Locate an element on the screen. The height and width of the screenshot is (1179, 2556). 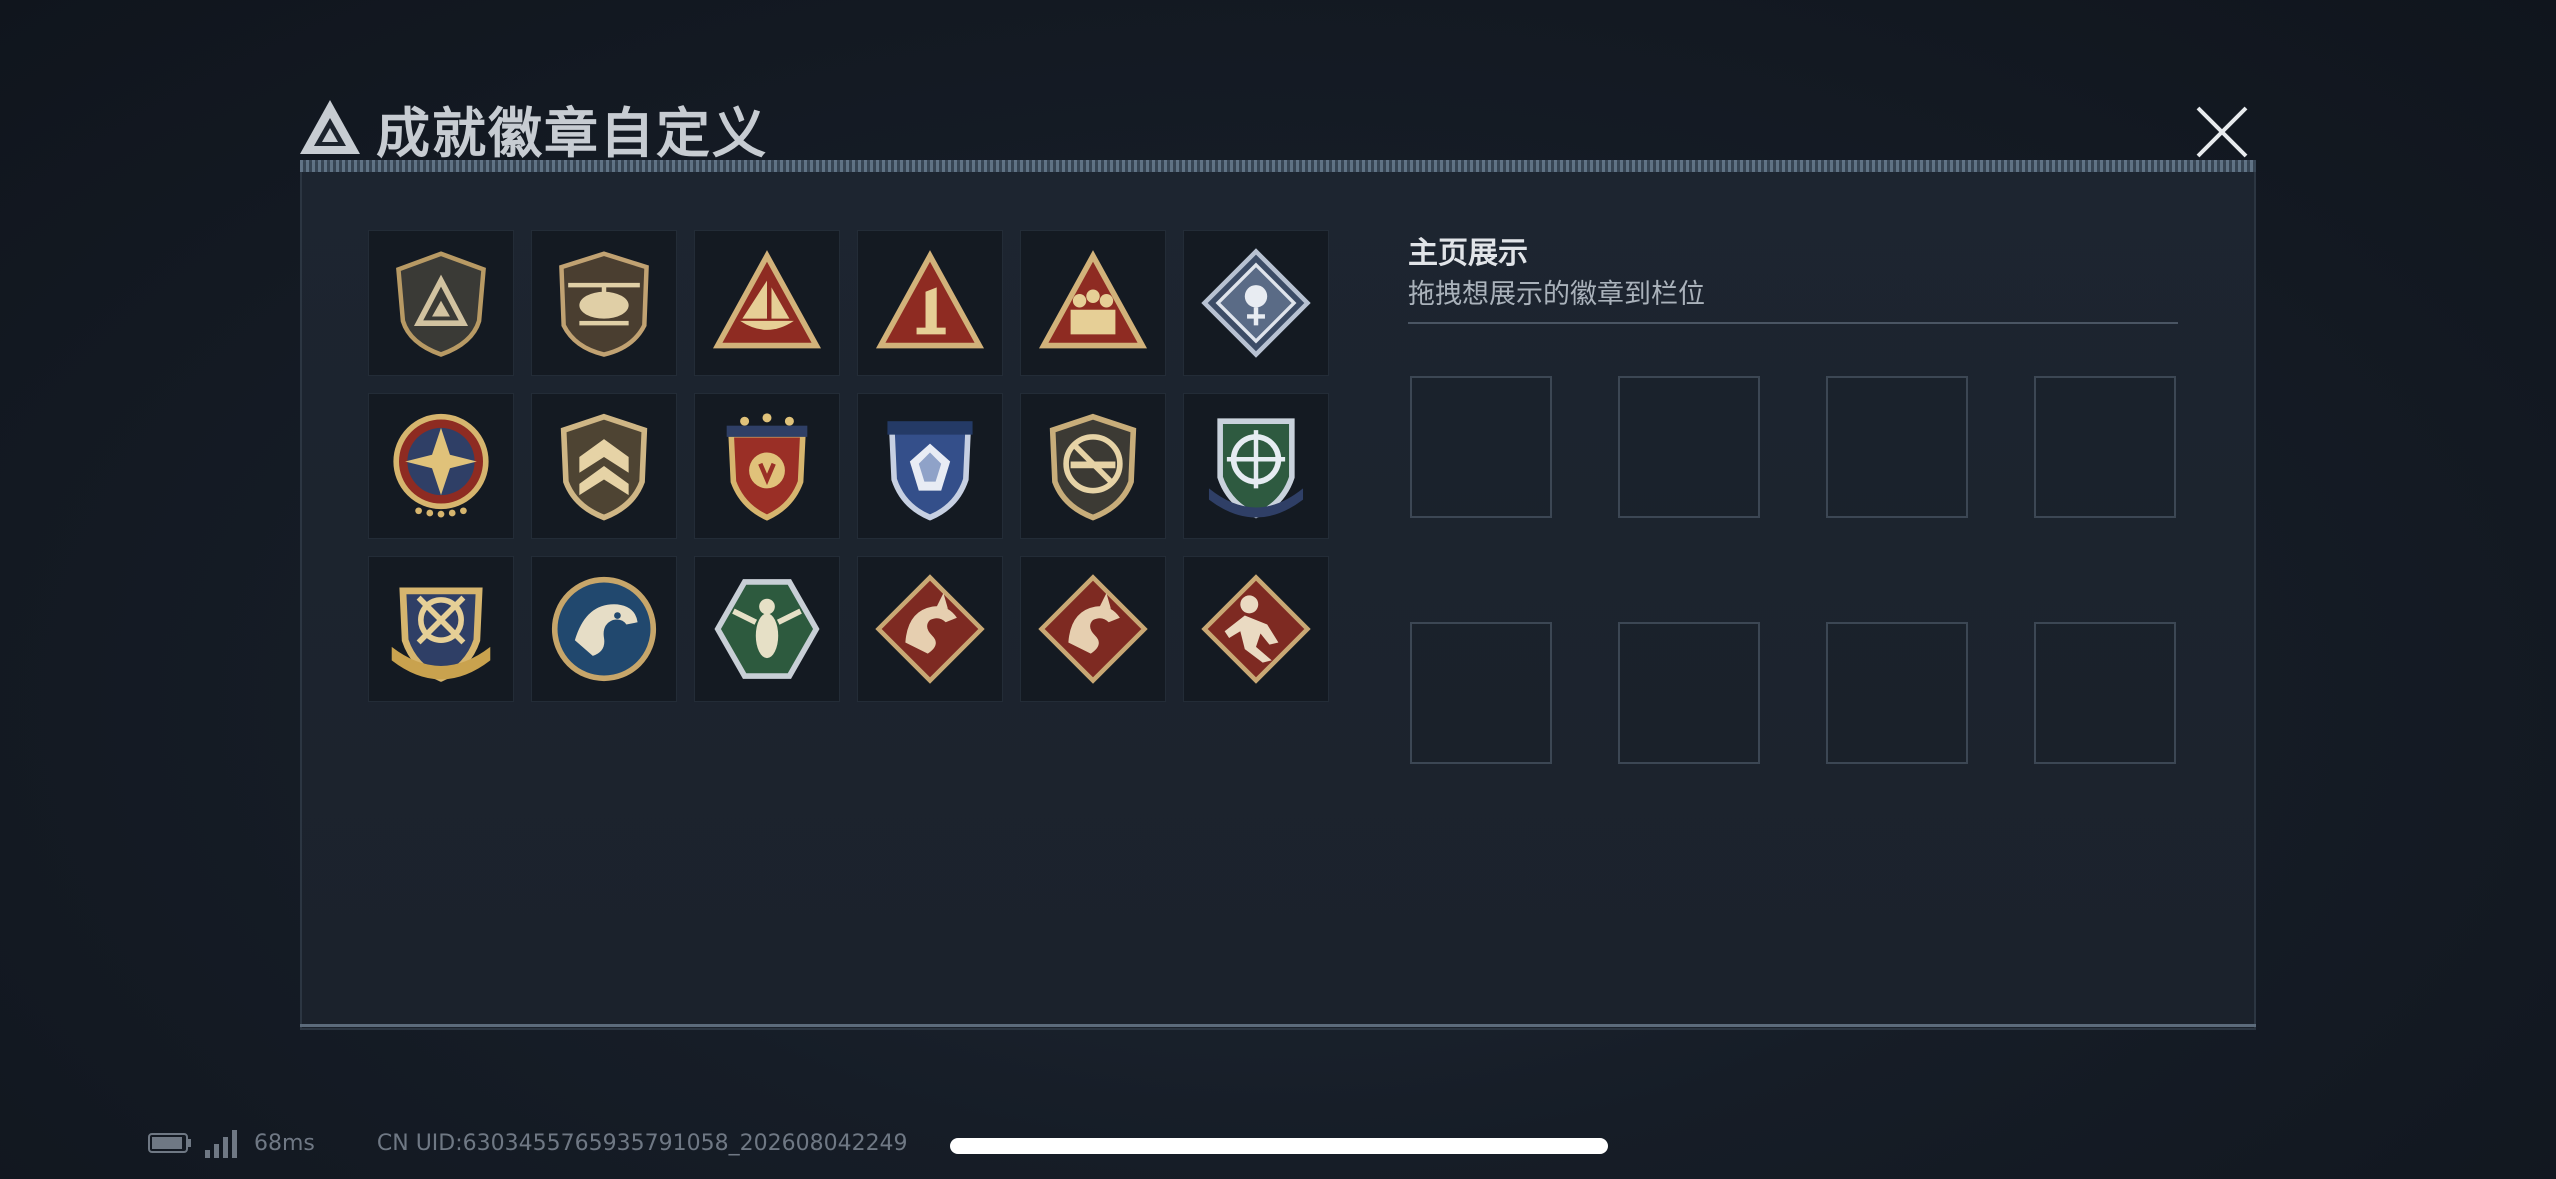
badge-helicopter is located at coordinates (604, 303).